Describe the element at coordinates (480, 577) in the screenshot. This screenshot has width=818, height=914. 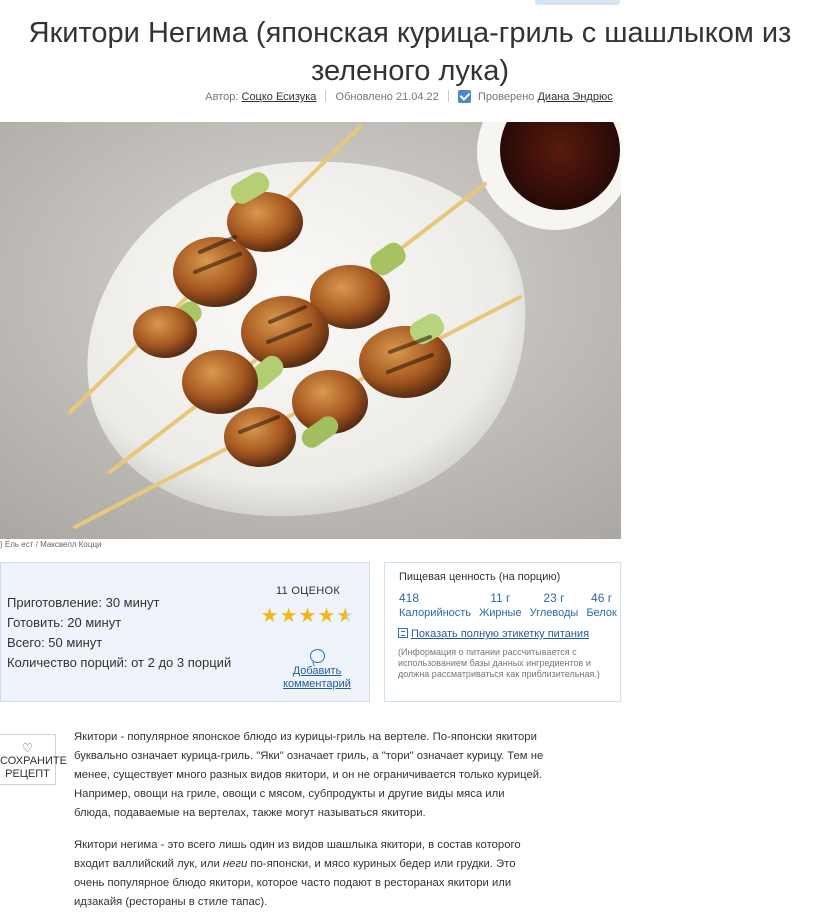
I see `nutrition-header: Пищевая ценность (на порцию)` at that location.